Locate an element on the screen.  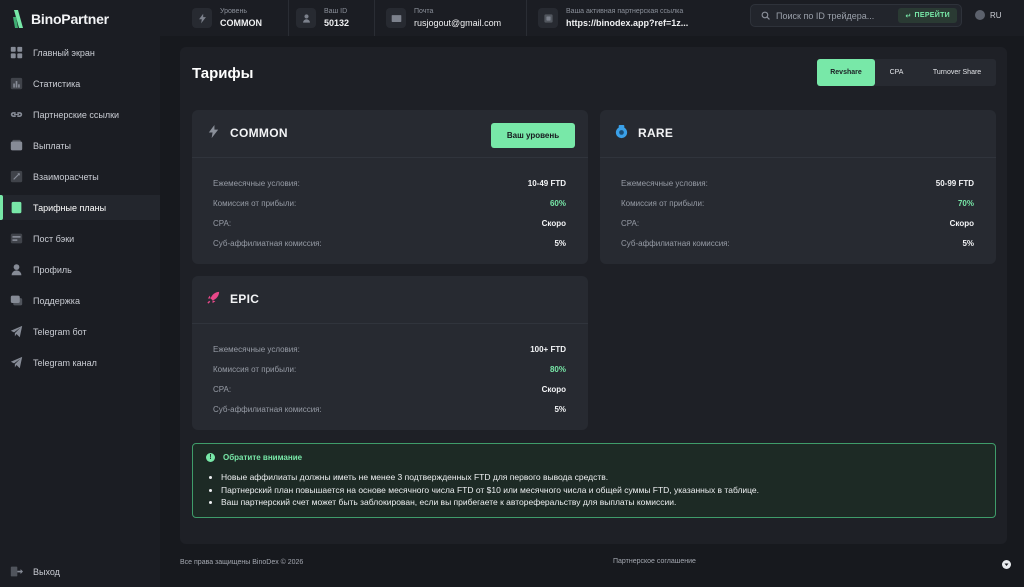
tariff-icon is located at coordinates (16, 207).